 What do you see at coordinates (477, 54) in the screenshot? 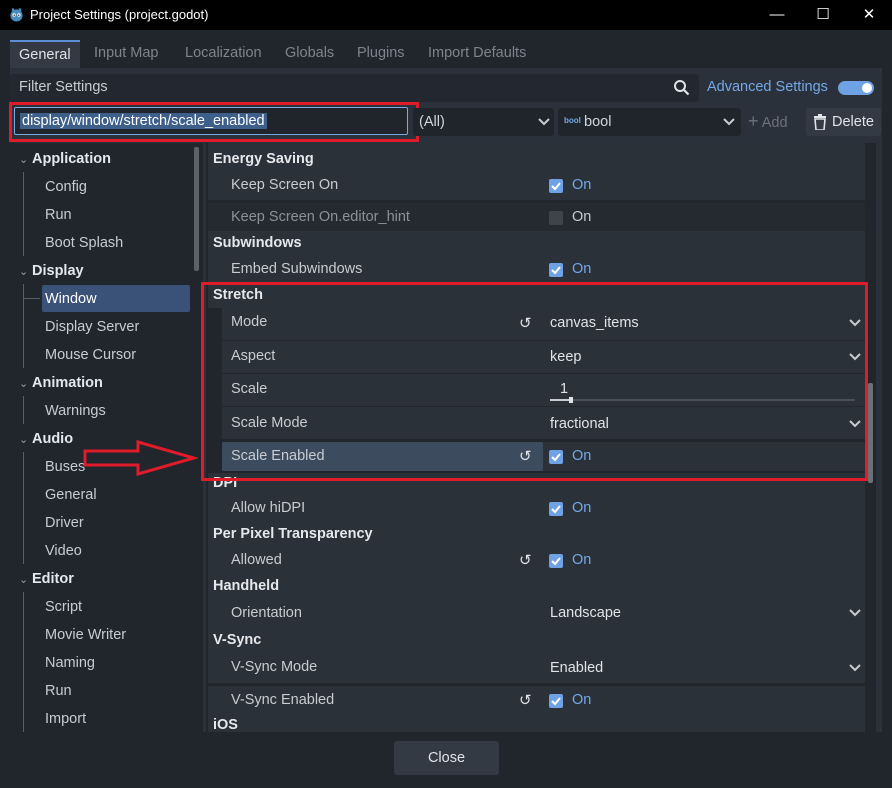
I see `tab-import-defaults: Import Defaults` at bounding box center [477, 54].